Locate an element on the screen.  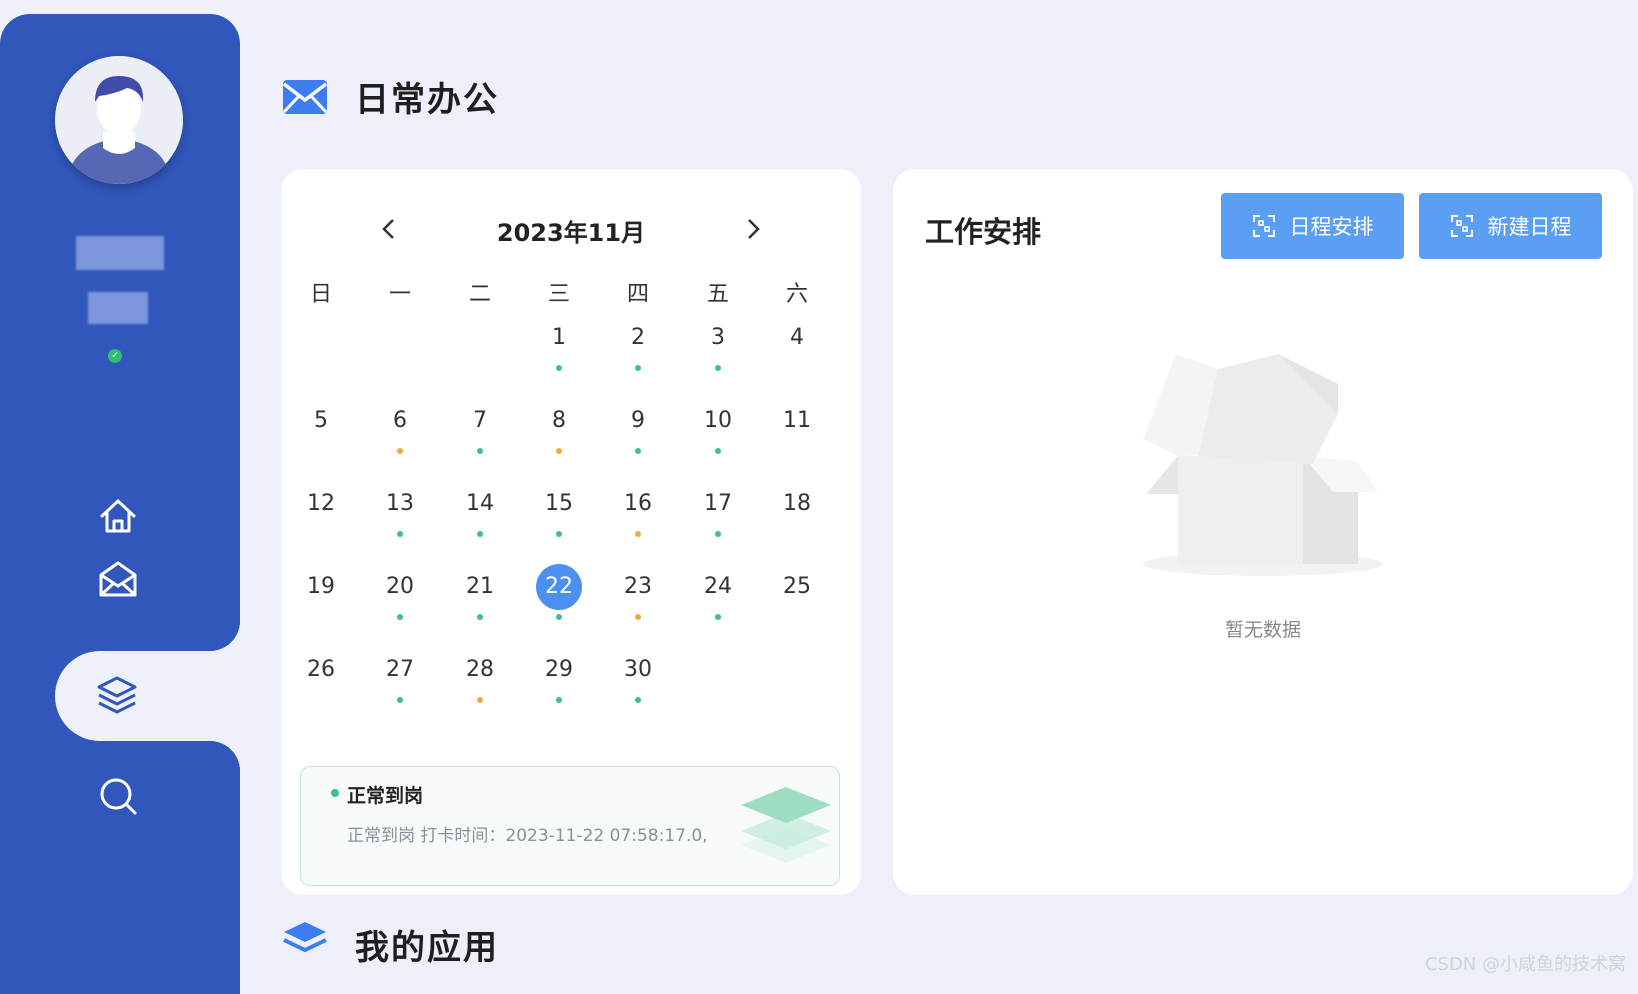
calendar-day: 10 is located at coordinates (718, 421).